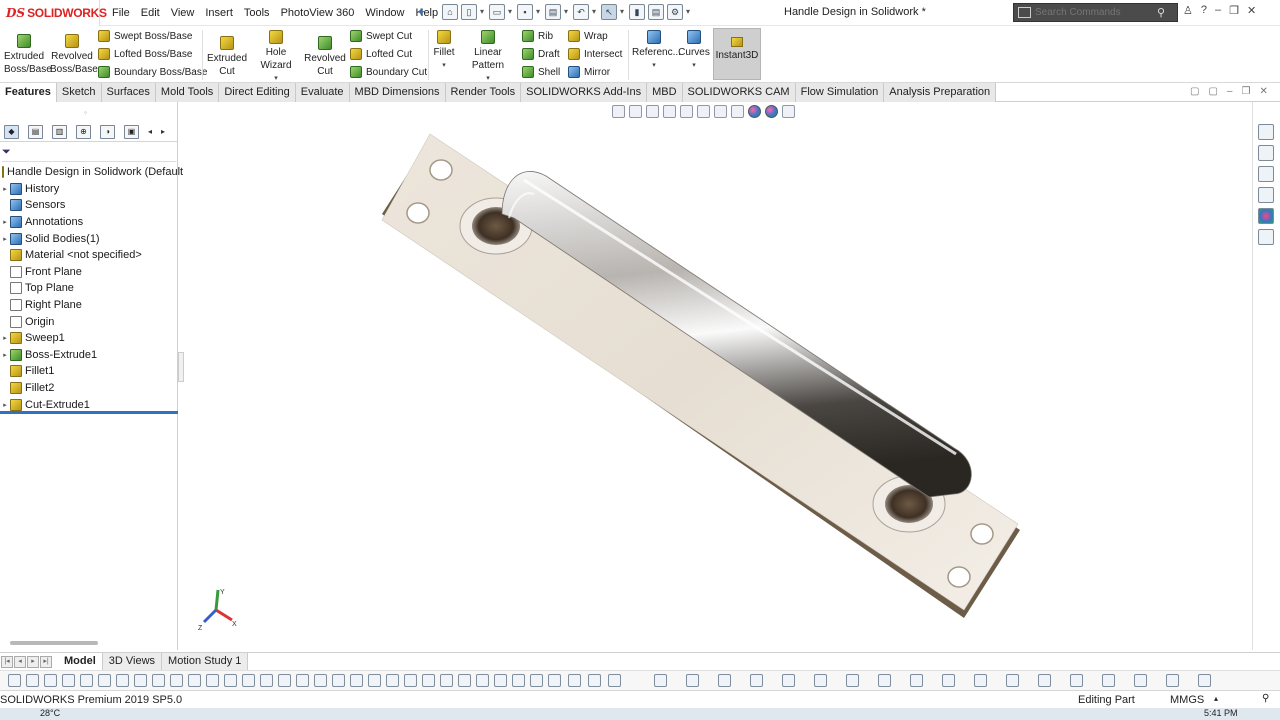 The height and width of the screenshot is (720, 1280). What do you see at coordinates (694, 51) in the screenshot?
I see `curves-button: Curves ▾` at bounding box center [694, 51].